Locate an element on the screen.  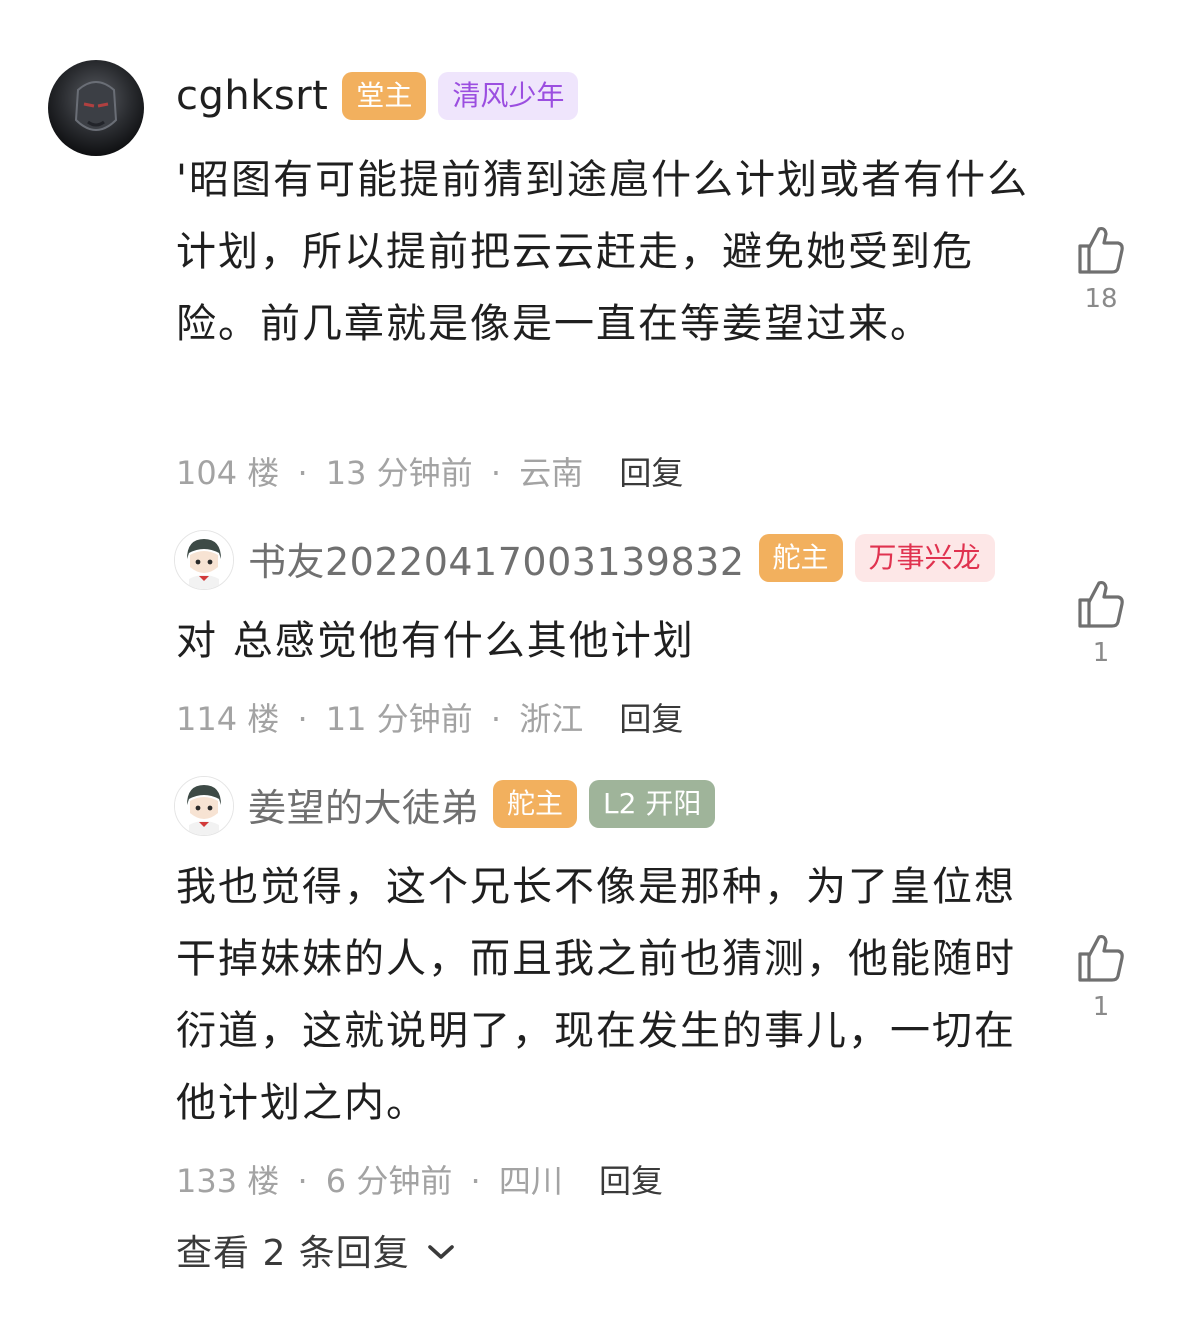
view-replies-label: 查看 2 条回复 is located at coordinates (293, 1253).